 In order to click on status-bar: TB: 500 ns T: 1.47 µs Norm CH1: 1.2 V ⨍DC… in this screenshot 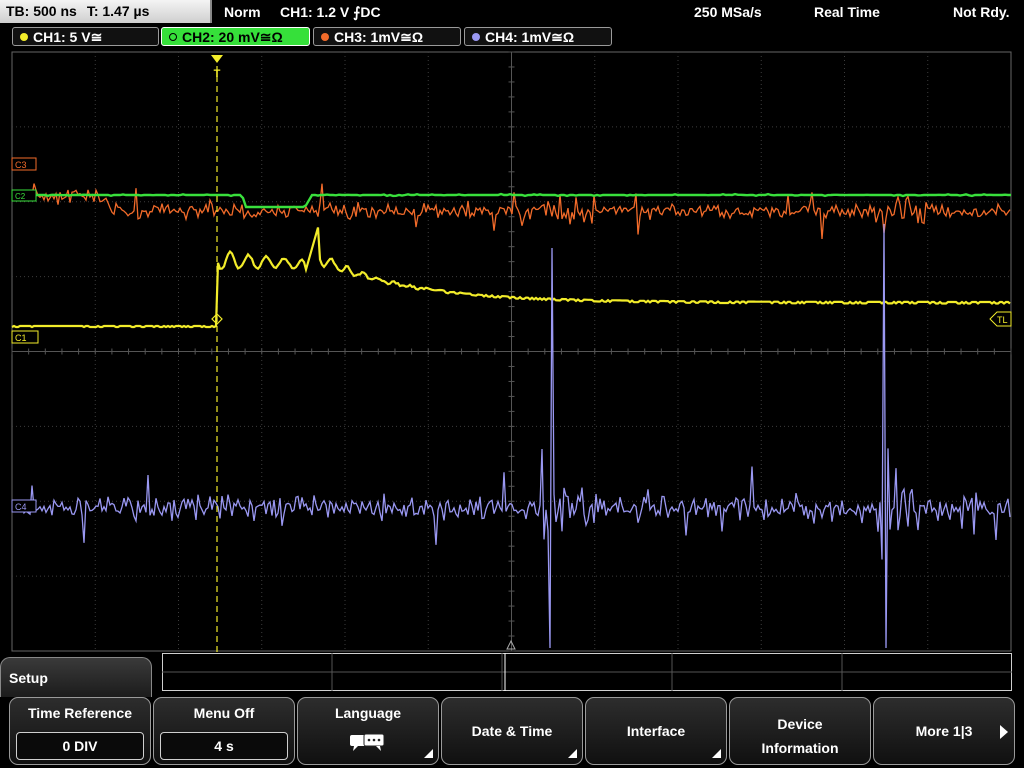, I will do `click(512, 12)`.